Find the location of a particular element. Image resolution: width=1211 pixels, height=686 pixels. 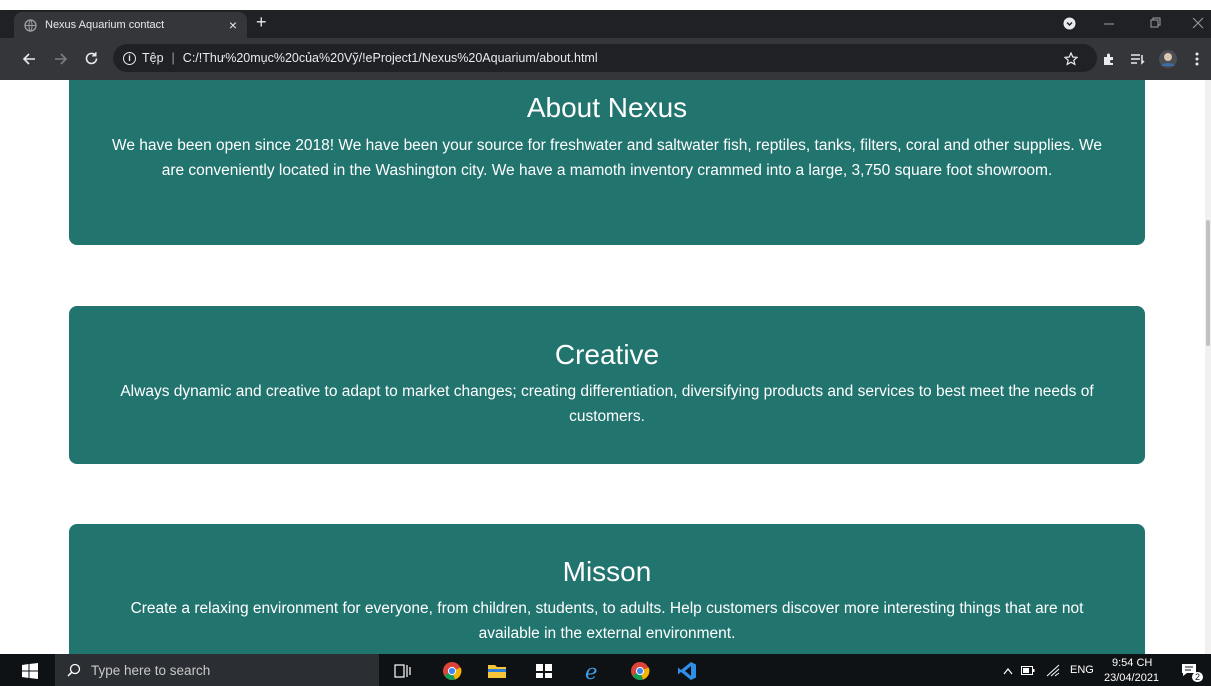

task-view-icon is located at coordinates (403, 671).